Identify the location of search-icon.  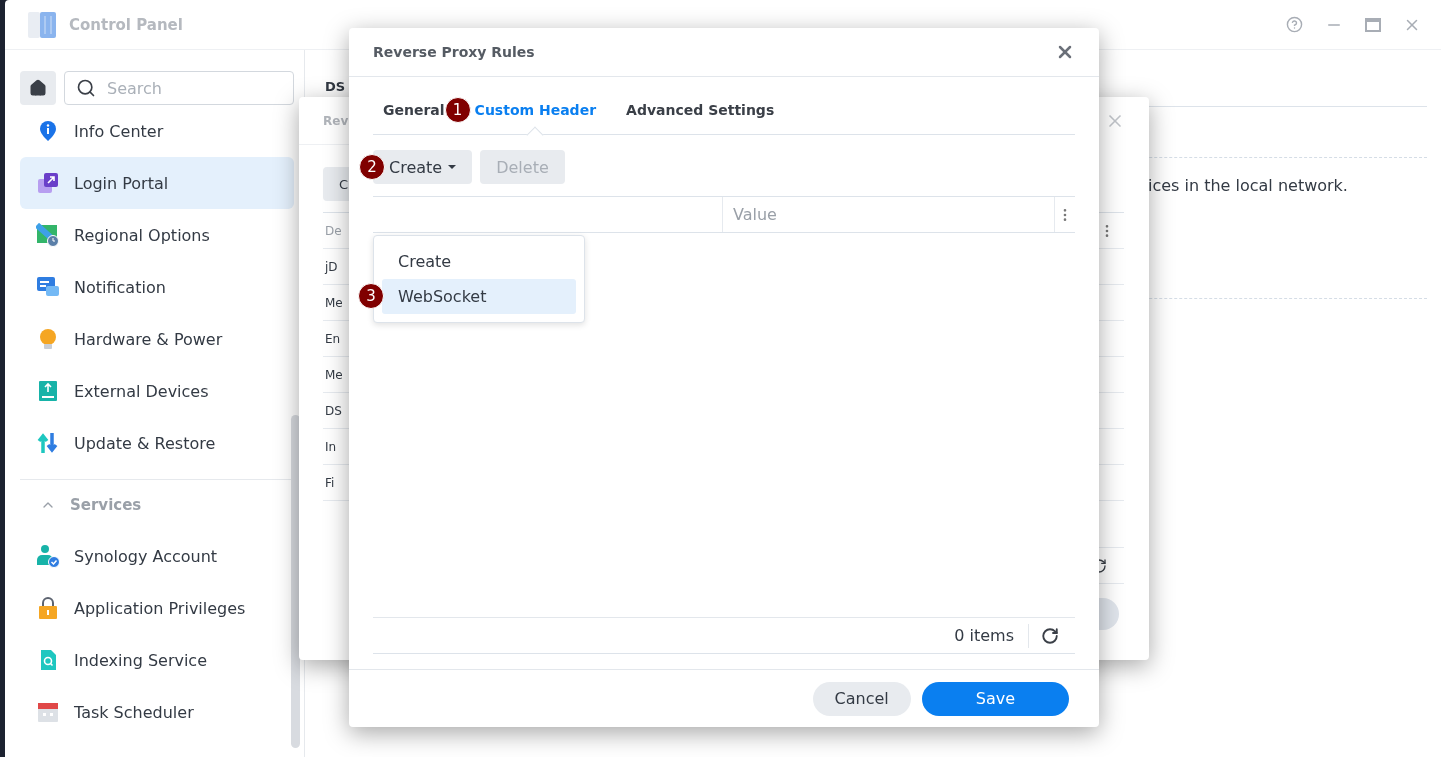
(86, 88).